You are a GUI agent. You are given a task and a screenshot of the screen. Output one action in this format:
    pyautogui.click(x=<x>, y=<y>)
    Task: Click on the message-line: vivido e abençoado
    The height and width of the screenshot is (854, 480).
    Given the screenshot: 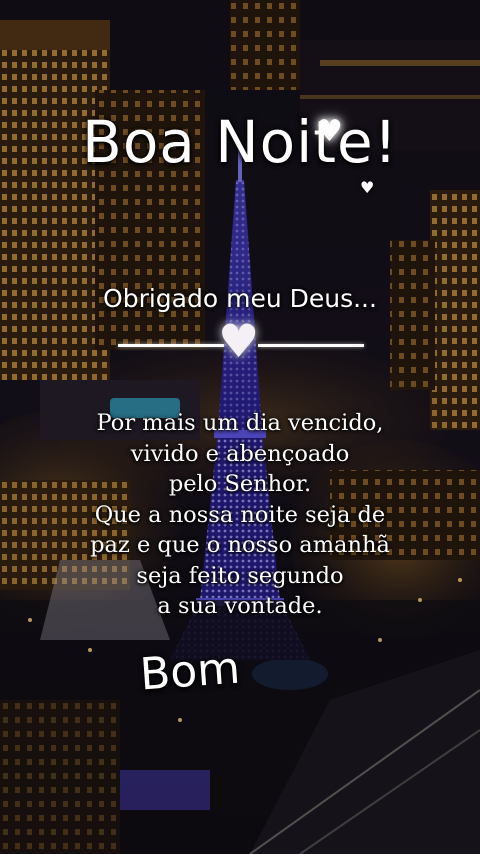 What is the action you would take?
    pyautogui.click(x=240, y=453)
    